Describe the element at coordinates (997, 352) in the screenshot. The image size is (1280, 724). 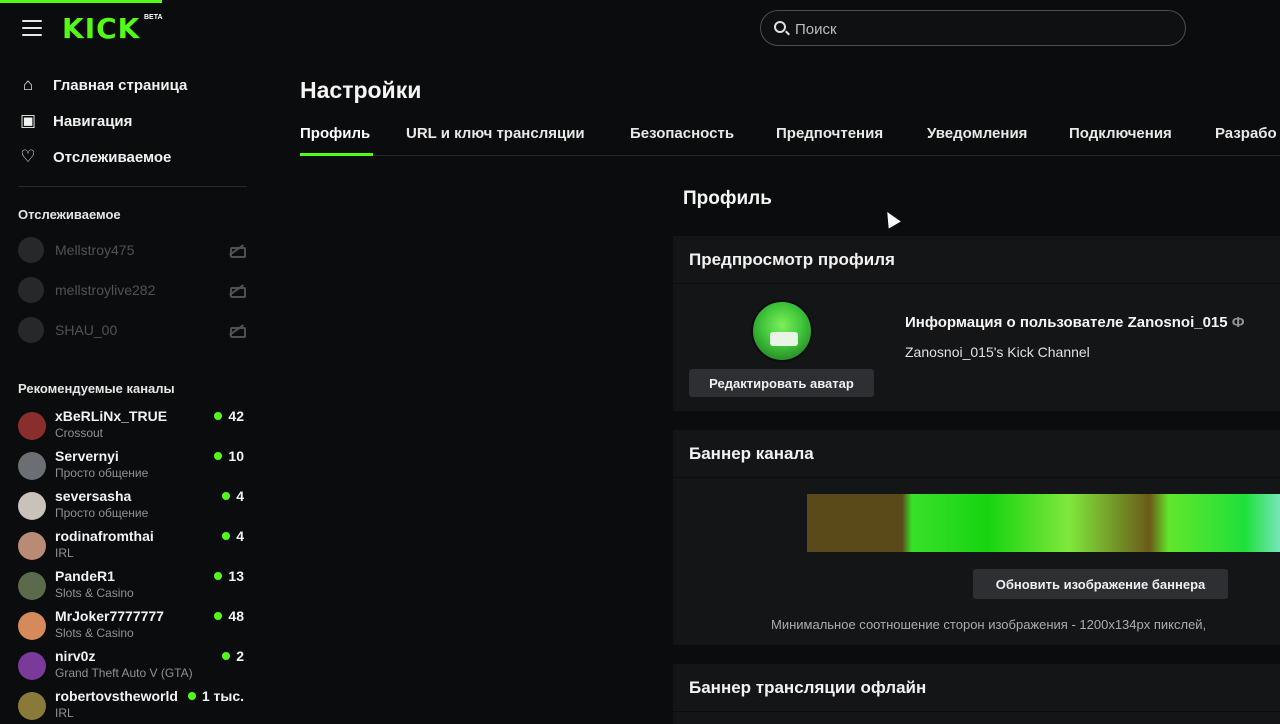
I see `channel-name: Zanosnoi_015's Kick Channel` at that location.